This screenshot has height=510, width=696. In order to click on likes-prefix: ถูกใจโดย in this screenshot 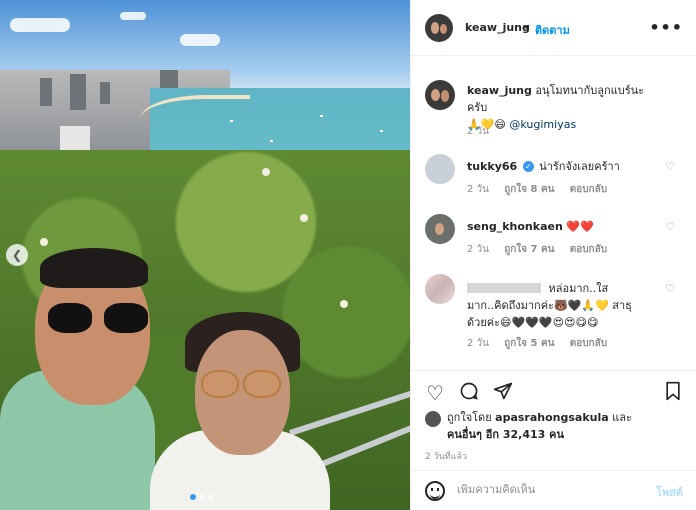, I will do `click(469, 417)`.